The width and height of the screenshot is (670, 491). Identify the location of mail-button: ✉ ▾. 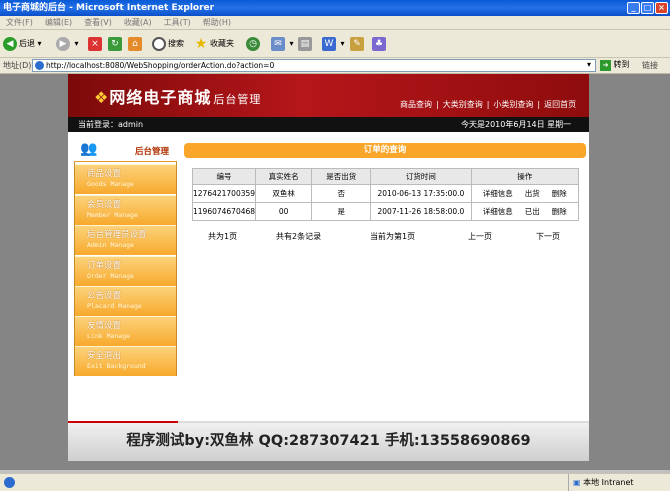
(282, 44).